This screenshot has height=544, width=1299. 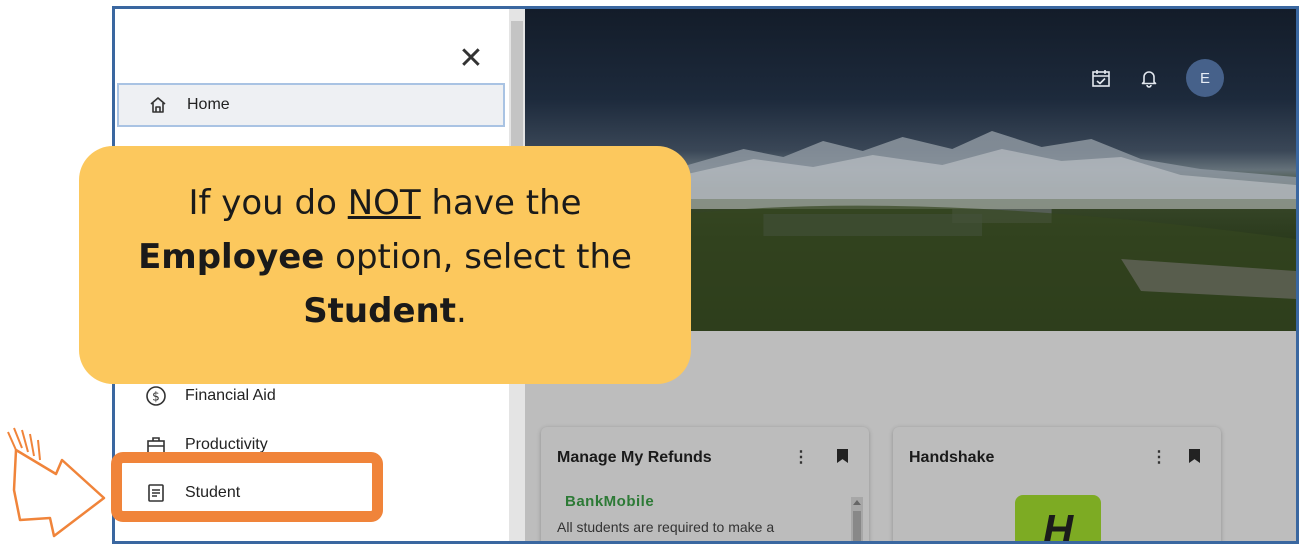 I want to click on student-highlight-box, so click(x=247, y=487).